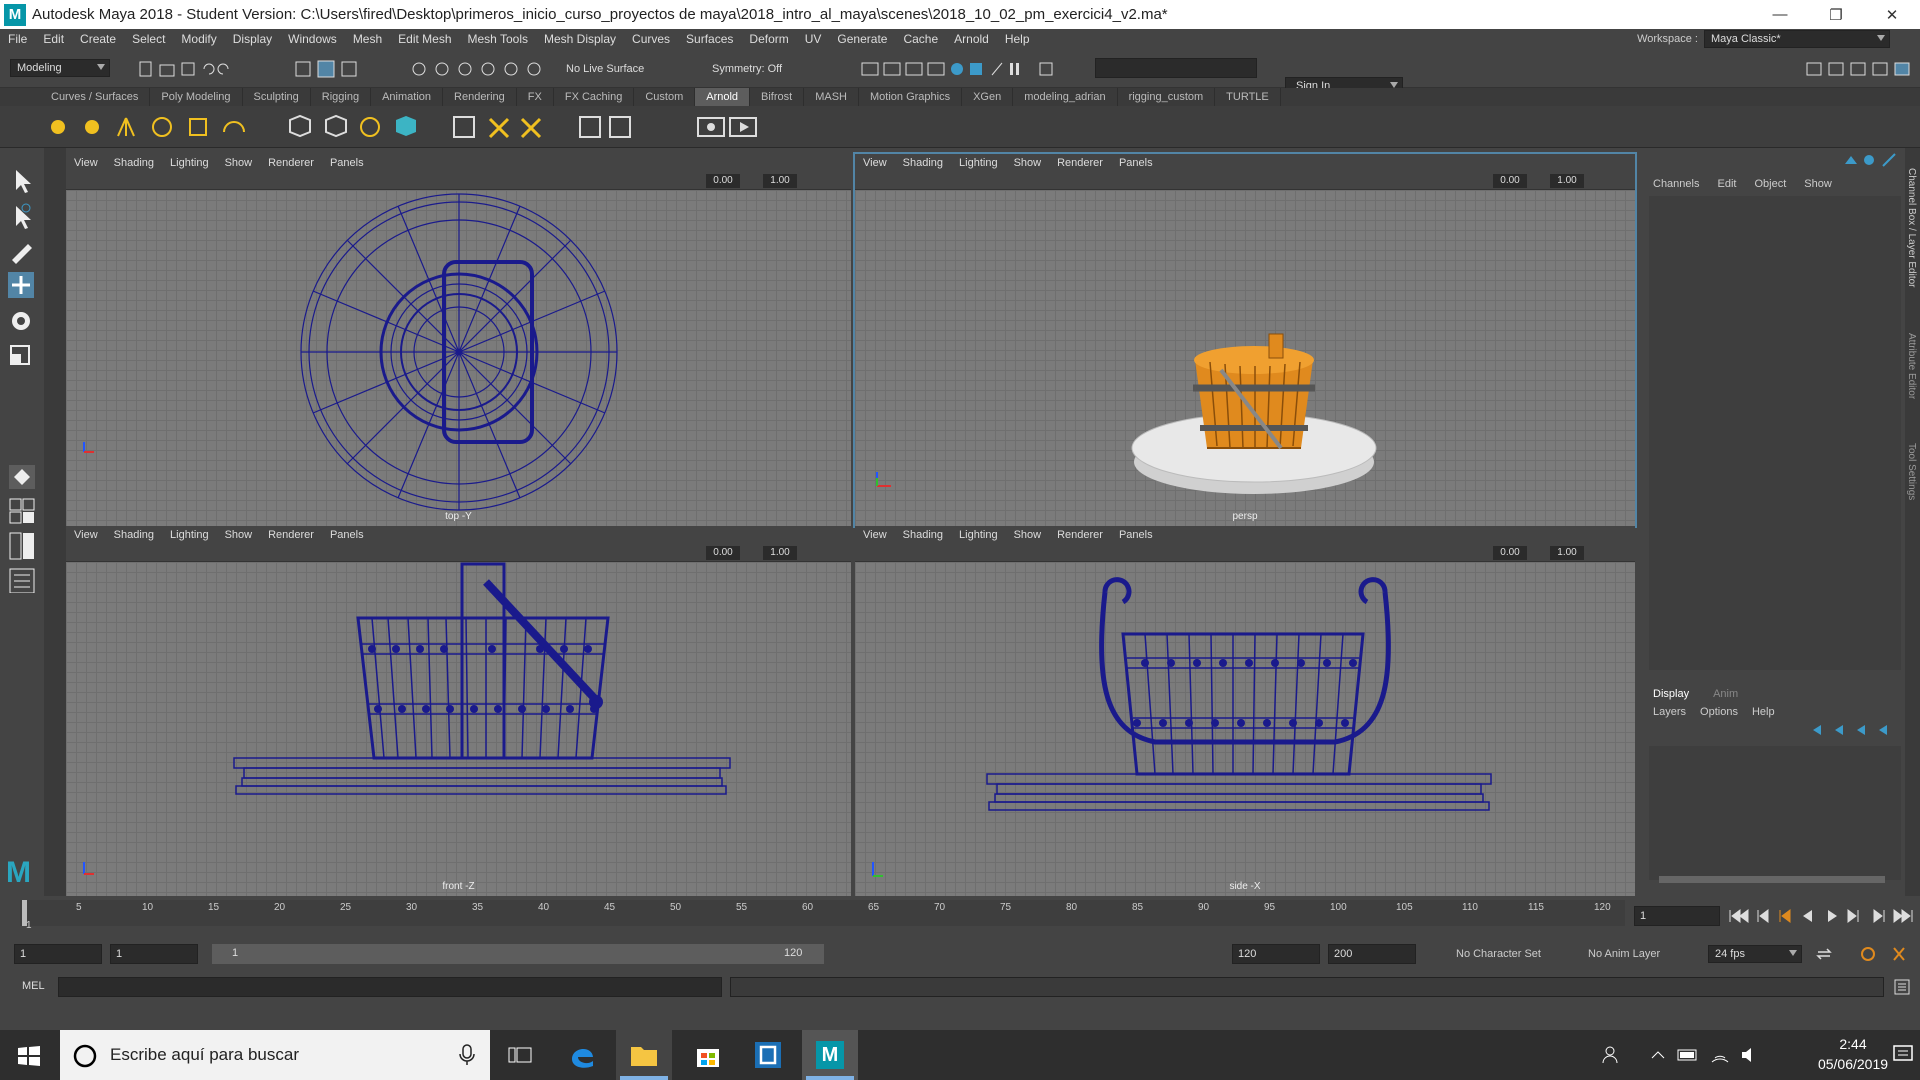  What do you see at coordinates (594, 97) in the screenshot?
I see `shelf-tab-fx-caching: FX Caching` at bounding box center [594, 97].